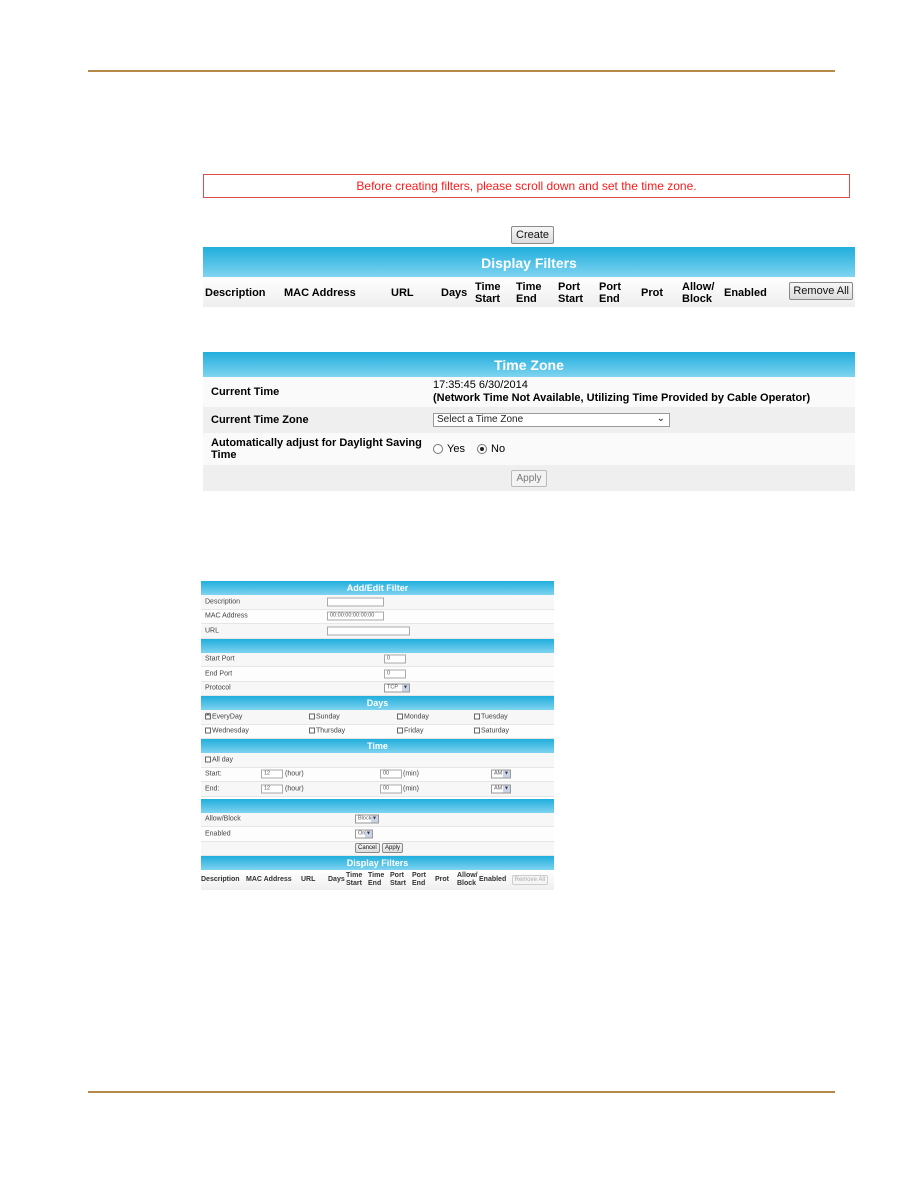  I want to click on day-everyday: EveryDay, so click(223, 715).